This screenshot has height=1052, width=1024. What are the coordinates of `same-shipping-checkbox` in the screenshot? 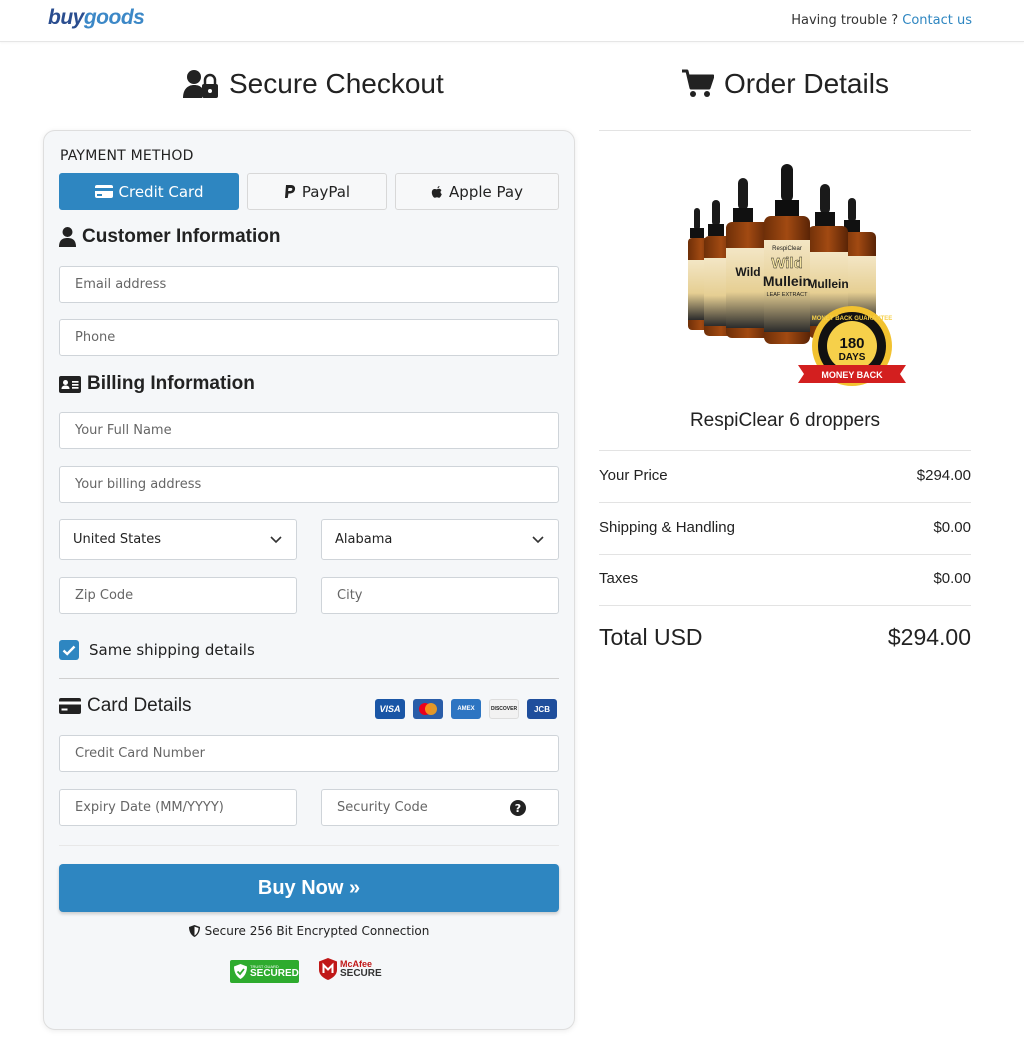 It's located at (69, 650).